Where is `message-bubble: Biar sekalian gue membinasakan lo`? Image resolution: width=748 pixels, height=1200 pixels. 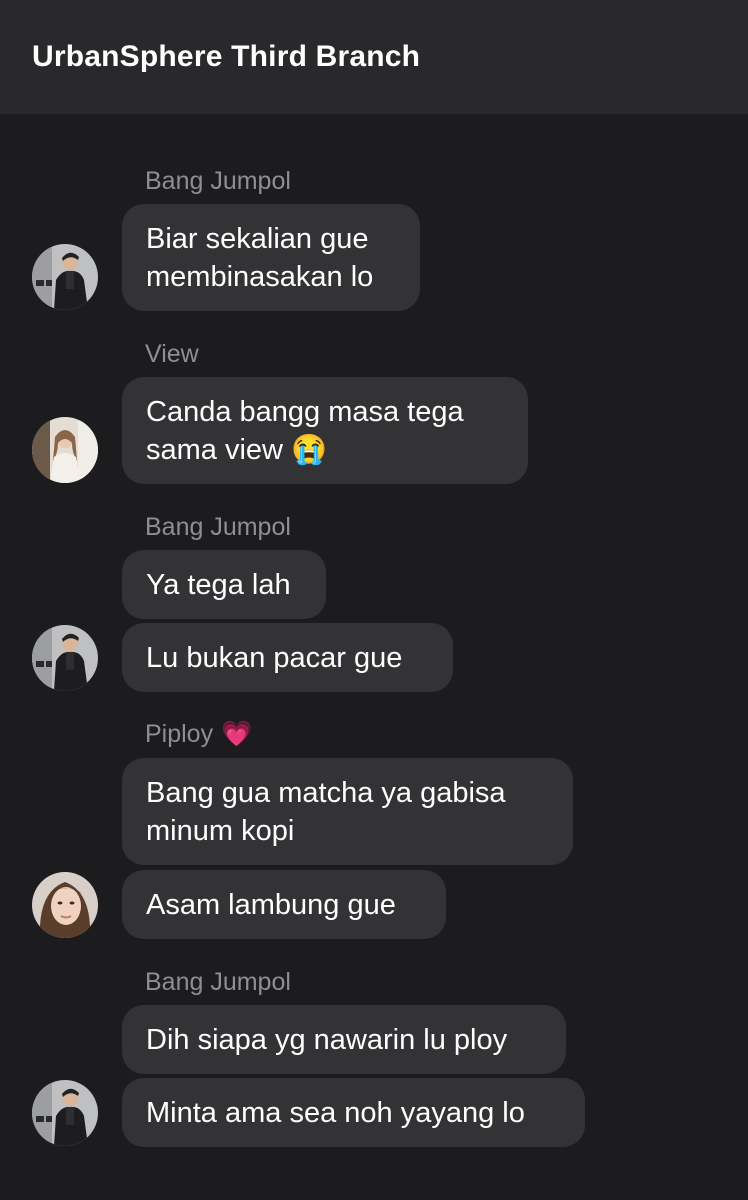 message-bubble: Biar sekalian gue membinasakan lo is located at coordinates (271, 257).